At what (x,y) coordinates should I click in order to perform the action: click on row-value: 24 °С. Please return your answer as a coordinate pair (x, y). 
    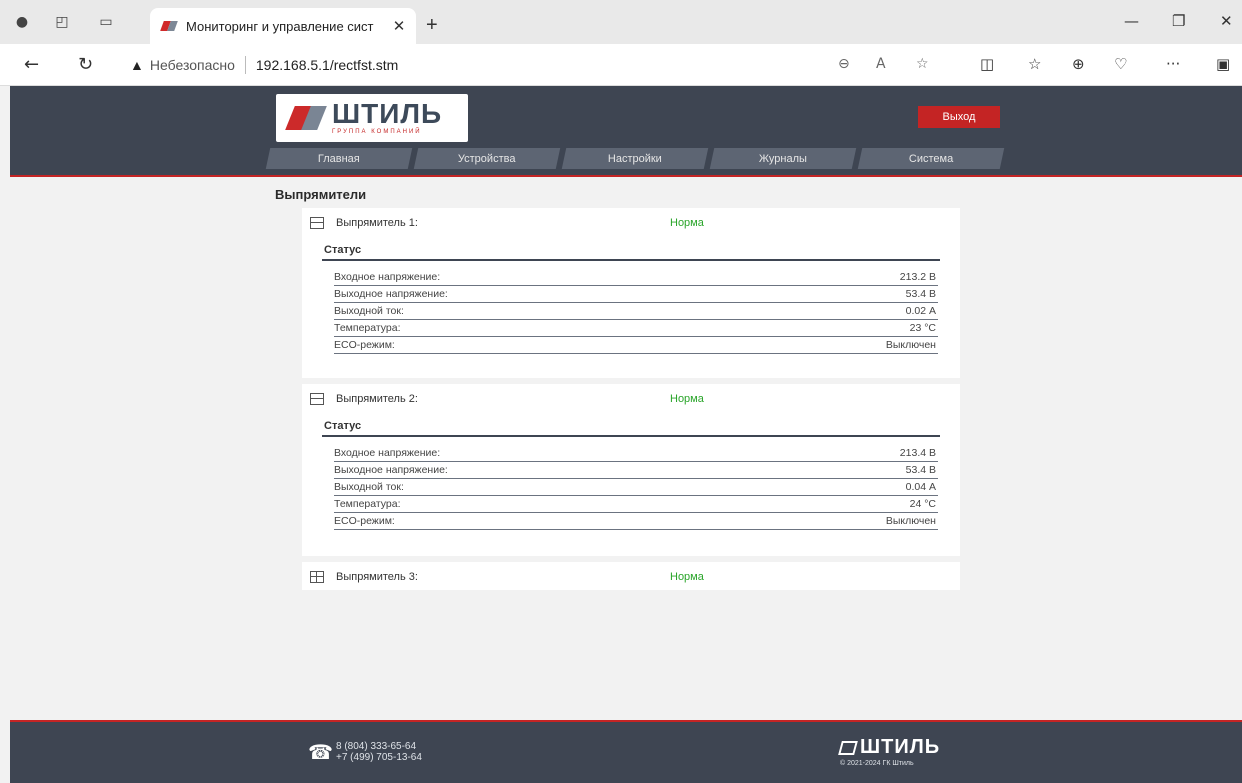
    Looking at the image, I should click on (922, 504).